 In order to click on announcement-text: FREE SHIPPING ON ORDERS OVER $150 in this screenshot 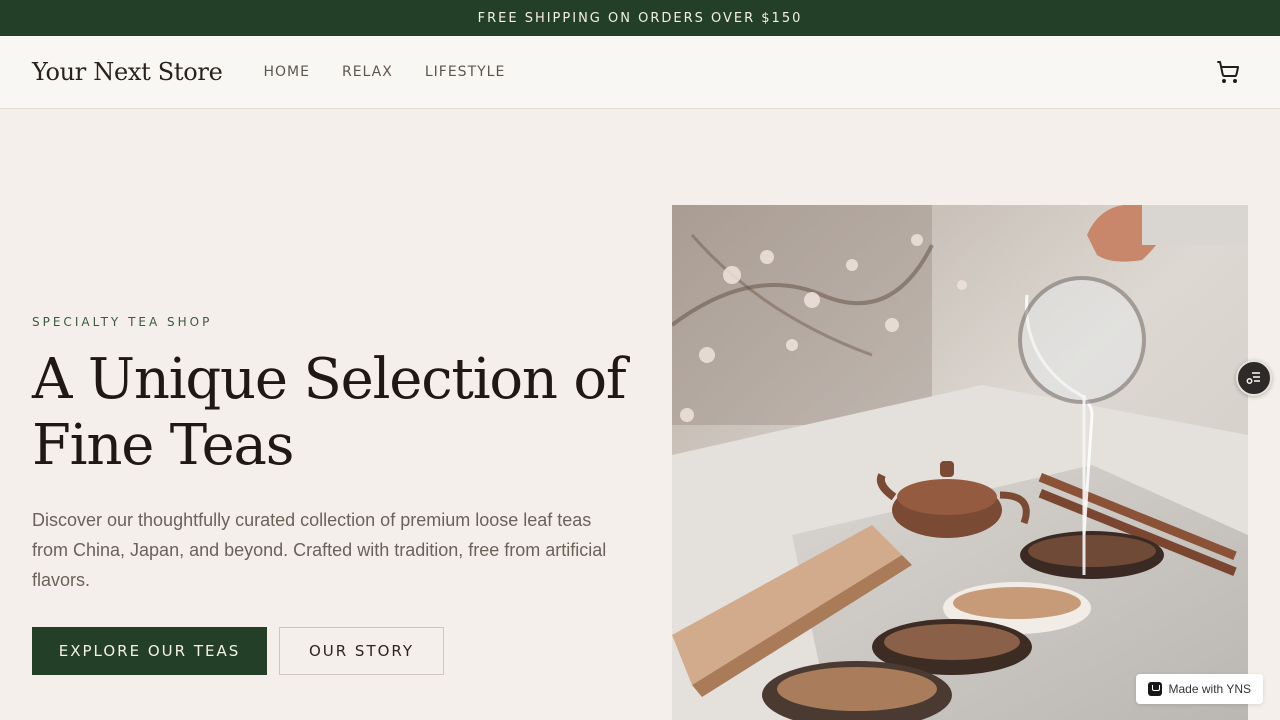, I will do `click(640, 18)`.